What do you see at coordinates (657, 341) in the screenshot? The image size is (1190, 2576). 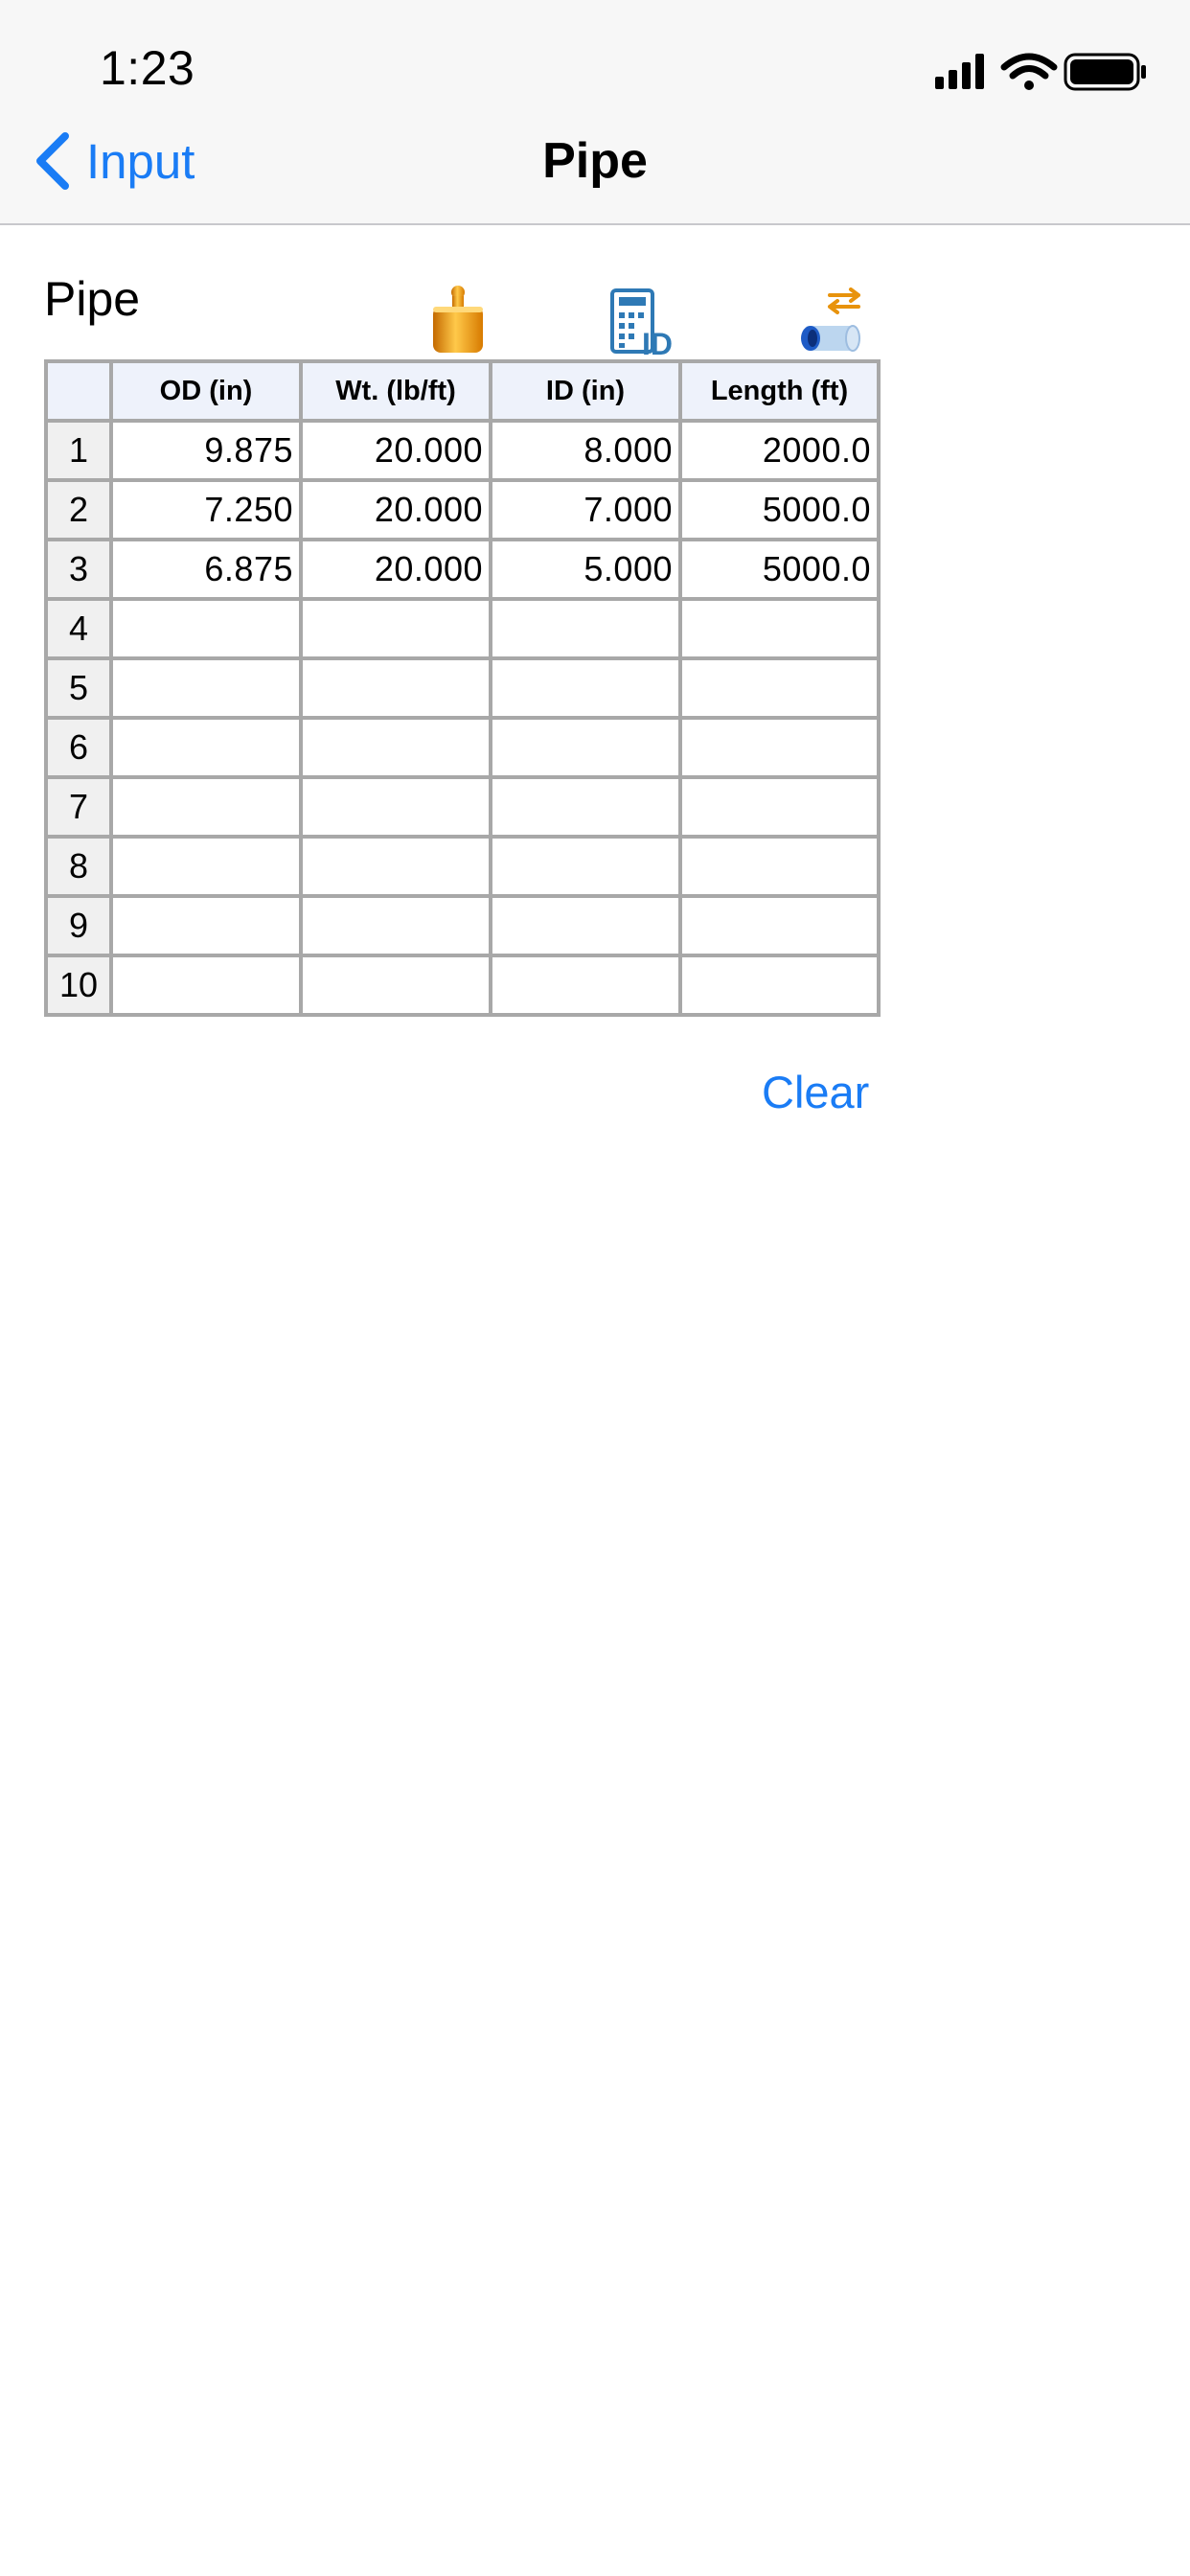 I see `svg-text: ID` at bounding box center [657, 341].